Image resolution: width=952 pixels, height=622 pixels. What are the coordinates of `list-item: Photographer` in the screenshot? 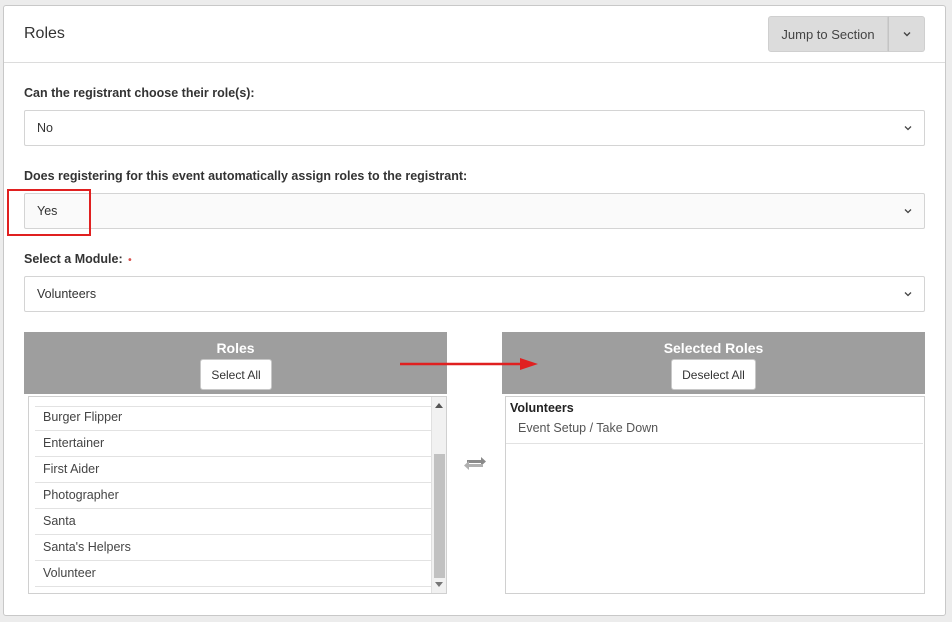 It's located at (233, 496).